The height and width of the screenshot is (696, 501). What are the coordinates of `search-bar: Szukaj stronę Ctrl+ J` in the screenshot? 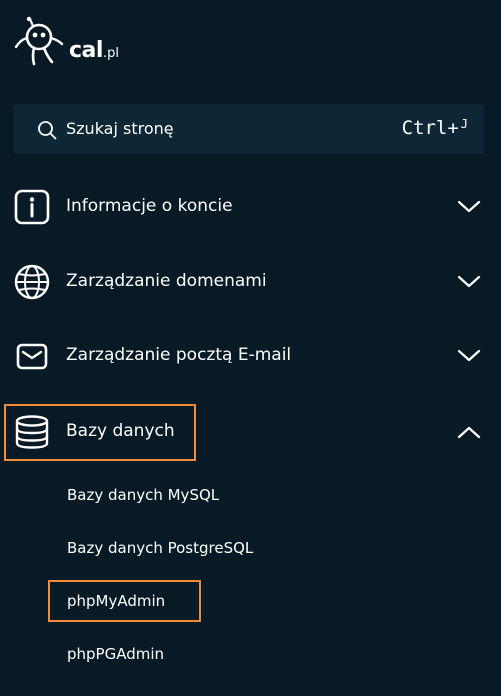 It's located at (249, 129).